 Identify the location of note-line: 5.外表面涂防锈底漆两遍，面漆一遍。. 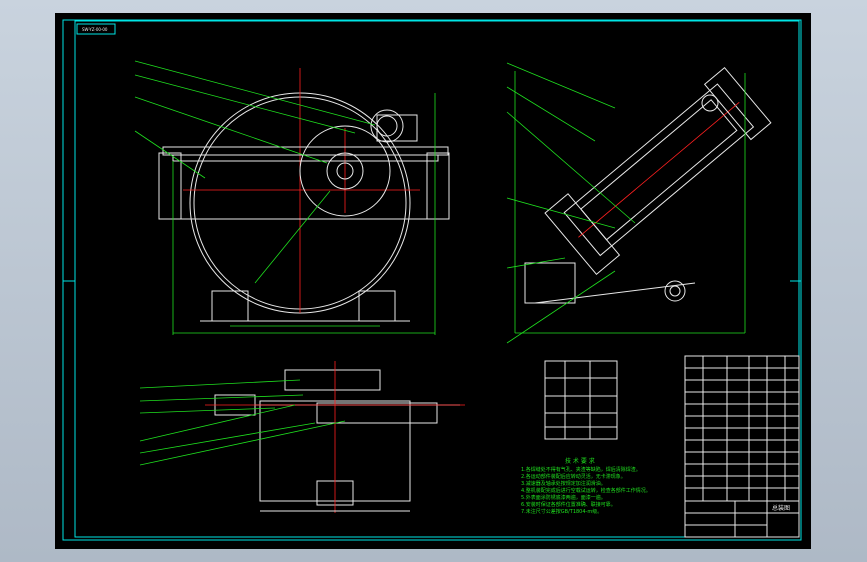
(563, 497).